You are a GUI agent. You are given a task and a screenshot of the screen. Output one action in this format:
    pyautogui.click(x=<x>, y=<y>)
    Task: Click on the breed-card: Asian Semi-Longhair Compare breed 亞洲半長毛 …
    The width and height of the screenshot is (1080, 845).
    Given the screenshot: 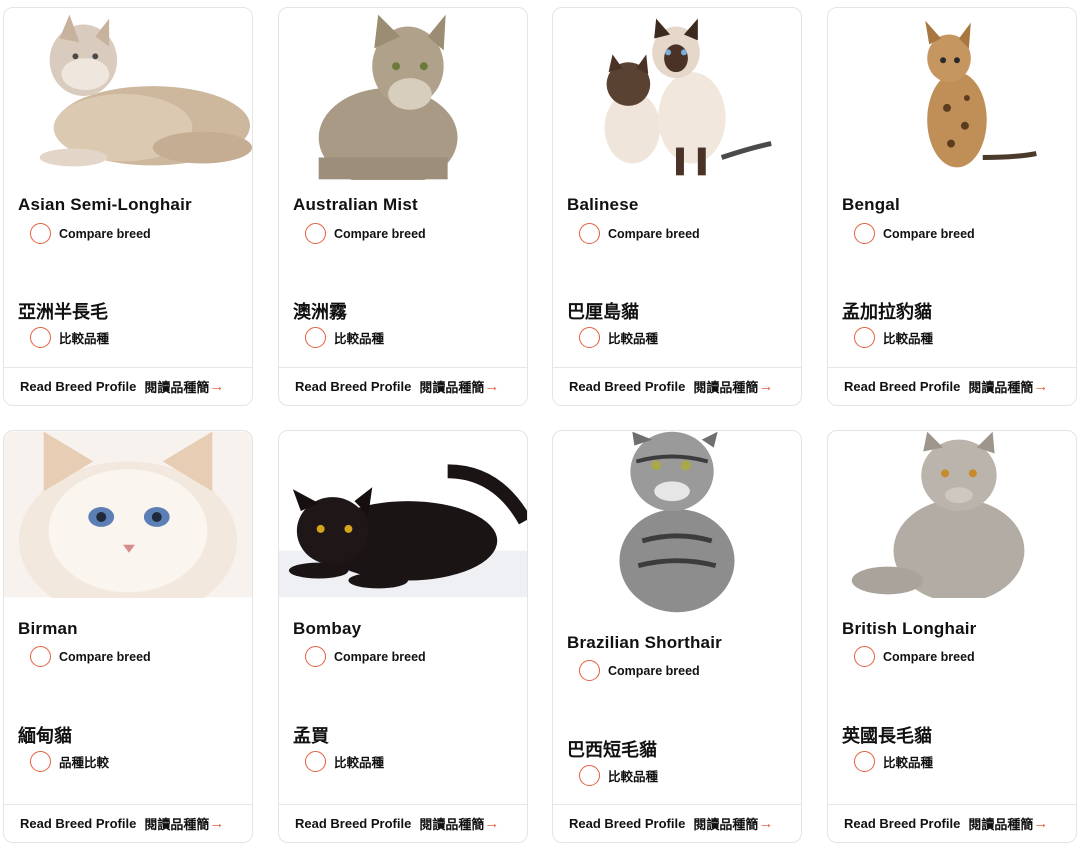 What is the action you would take?
    pyautogui.click(x=128, y=206)
    